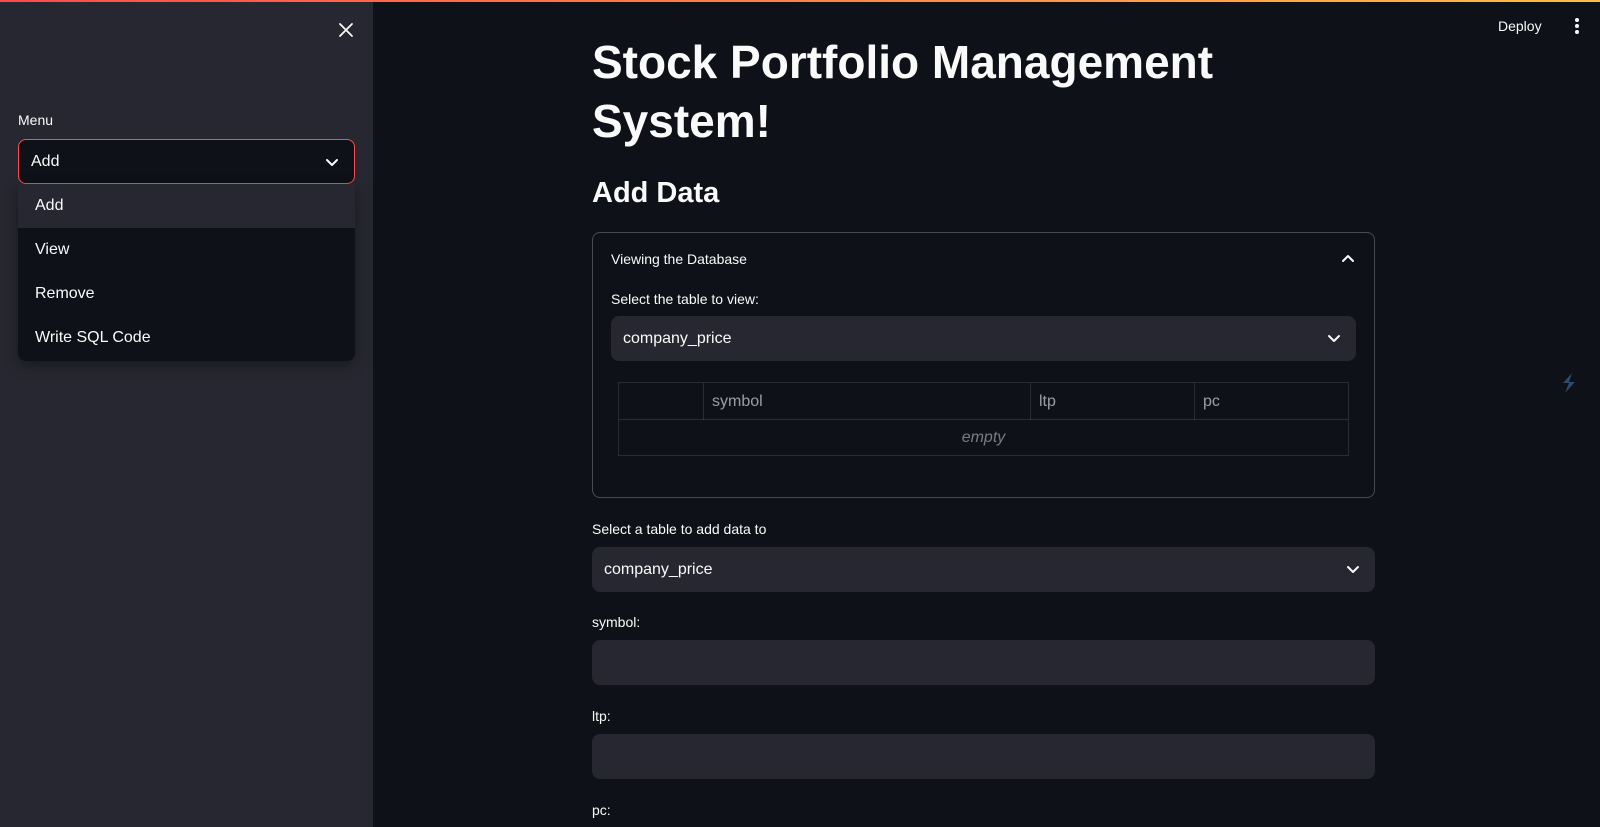  Describe the element at coordinates (36, 120) in the screenshot. I see `menu-label: Menu` at that location.